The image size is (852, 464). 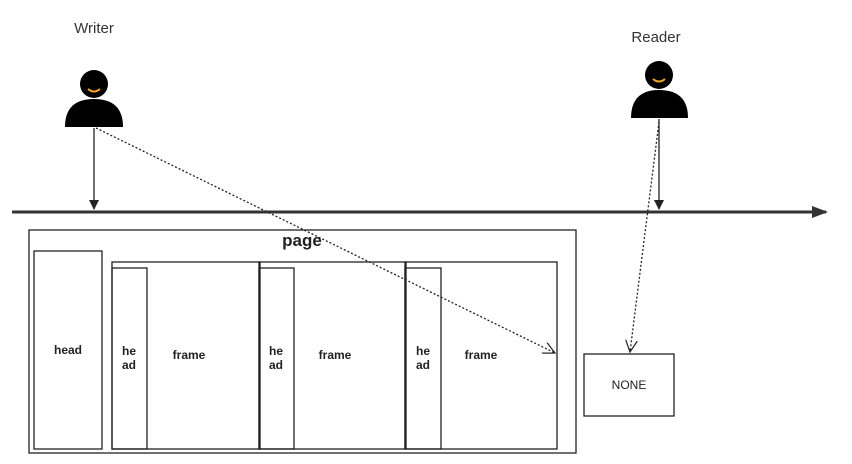 What do you see at coordinates (655, 37) in the screenshot?
I see `reader-label: Reader` at bounding box center [655, 37].